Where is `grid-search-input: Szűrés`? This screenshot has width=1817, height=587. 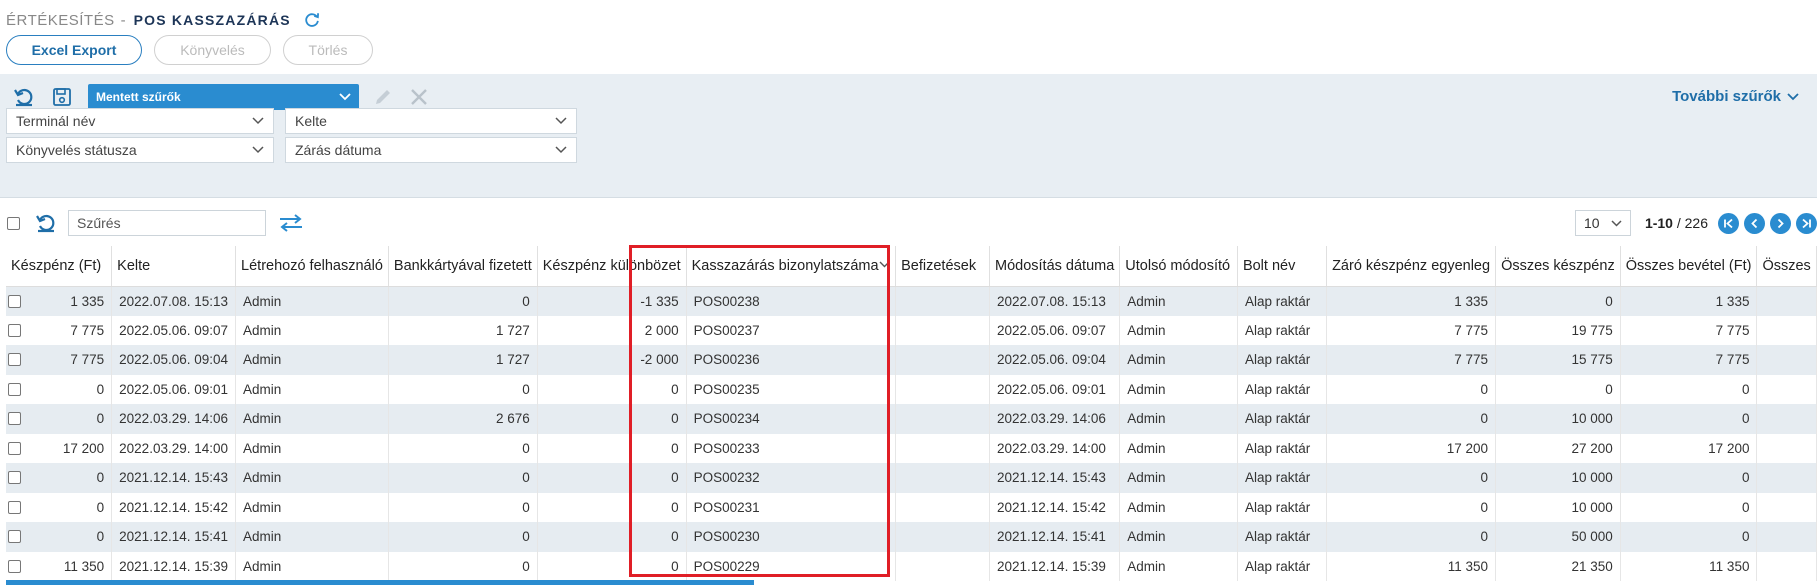 grid-search-input: Szűrés is located at coordinates (167, 223).